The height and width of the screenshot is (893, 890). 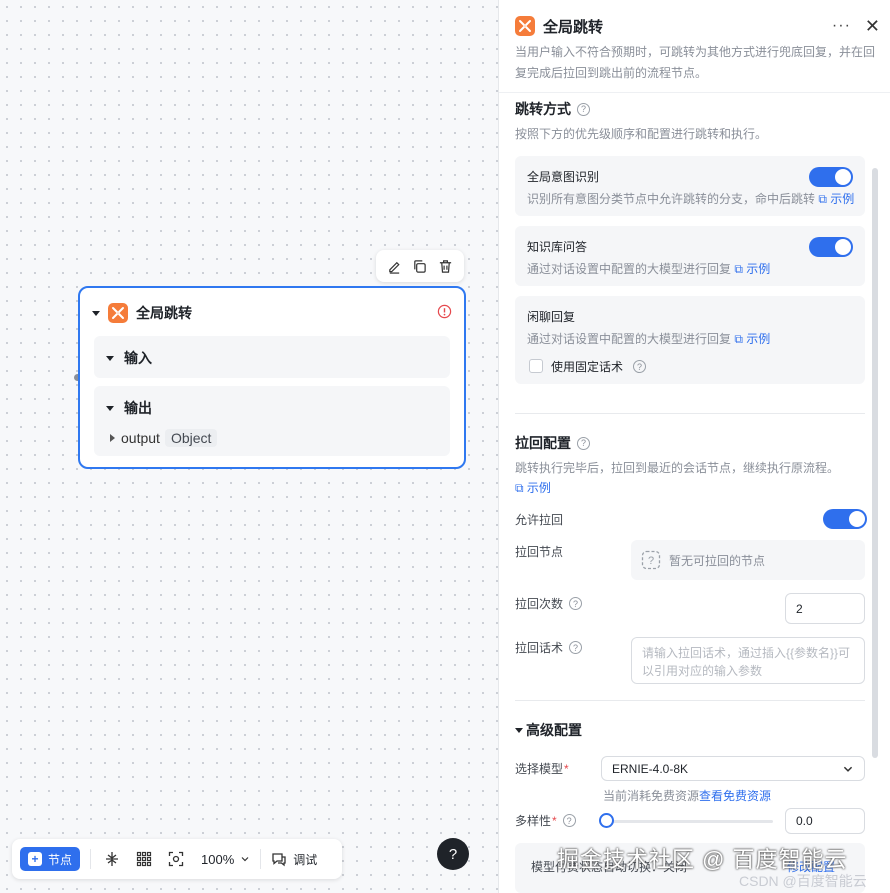 What do you see at coordinates (650, 768) in the screenshot?
I see `model-select-value: ERNIE-4.0-8K` at bounding box center [650, 768].